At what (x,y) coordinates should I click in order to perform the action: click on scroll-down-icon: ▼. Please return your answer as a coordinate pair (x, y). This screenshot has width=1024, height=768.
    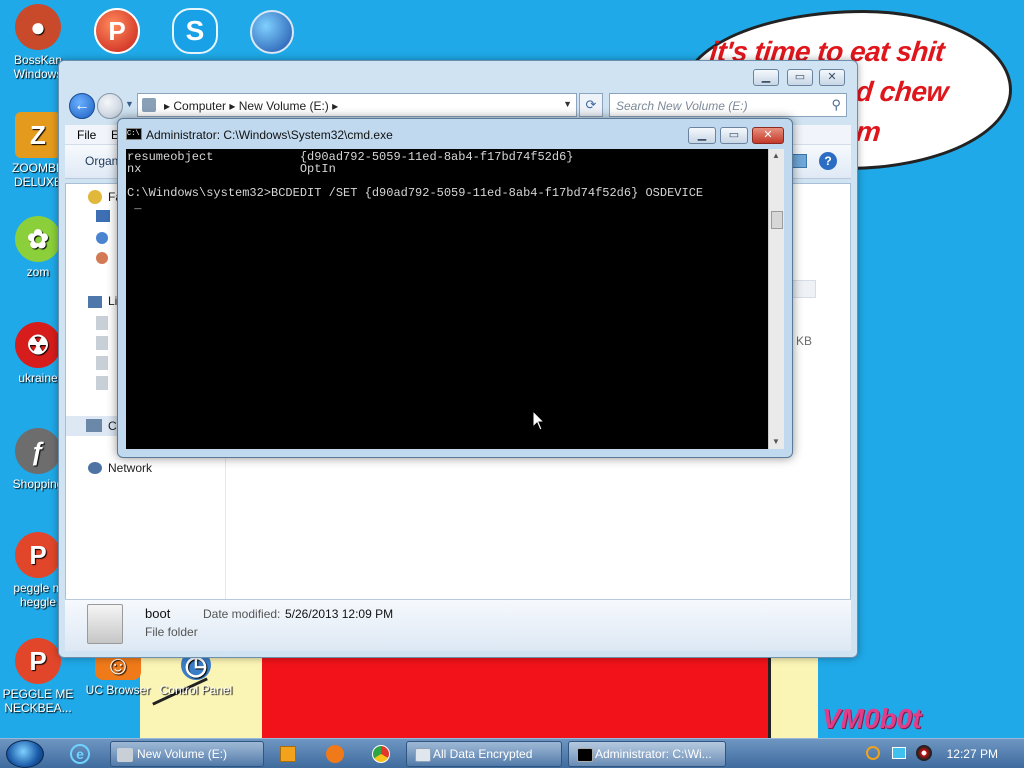
    Looking at the image, I should click on (776, 441).